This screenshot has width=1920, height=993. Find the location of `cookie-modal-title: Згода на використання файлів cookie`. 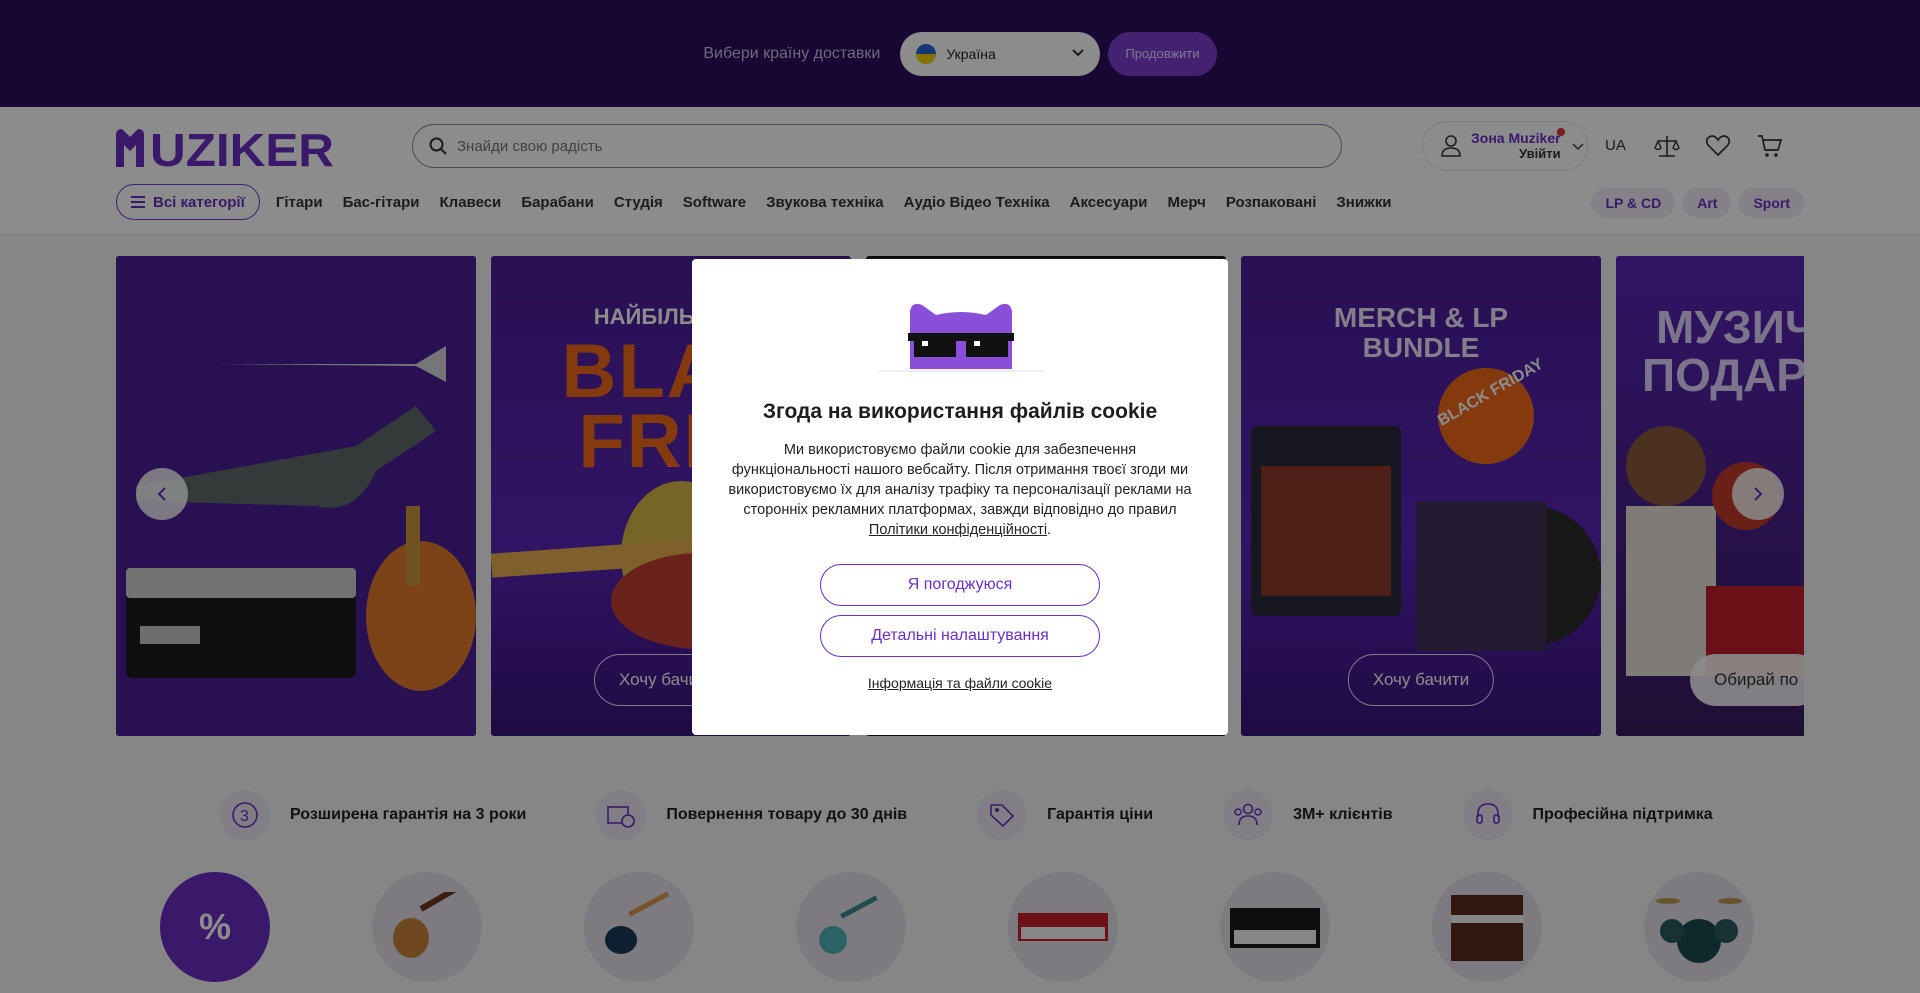

cookie-modal-title: Згода на використання файлів cookie is located at coordinates (960, 411).